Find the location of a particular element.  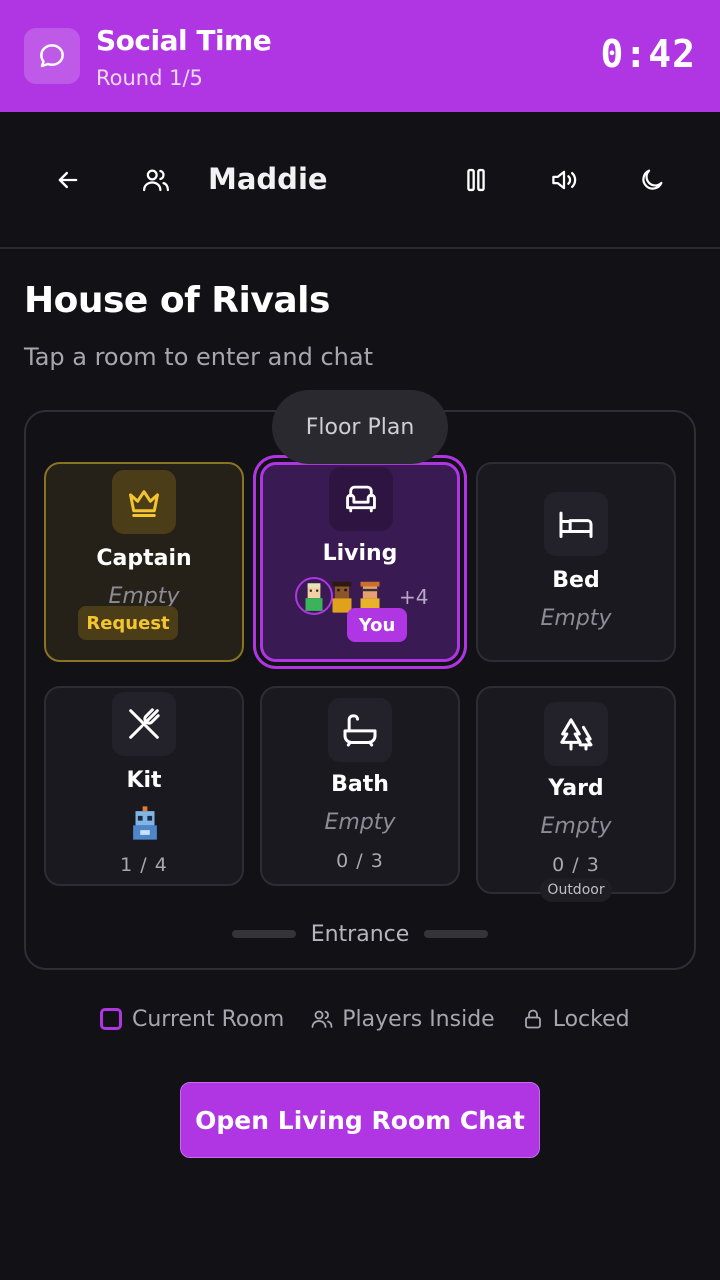

top-banner: Social Time Round 1/5 0:42 is located at coordinates (360, 56).